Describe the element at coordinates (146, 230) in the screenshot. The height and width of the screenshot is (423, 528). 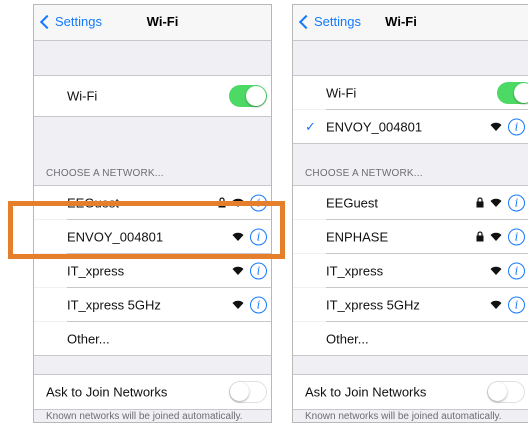
I see `highlight-box` at that location.